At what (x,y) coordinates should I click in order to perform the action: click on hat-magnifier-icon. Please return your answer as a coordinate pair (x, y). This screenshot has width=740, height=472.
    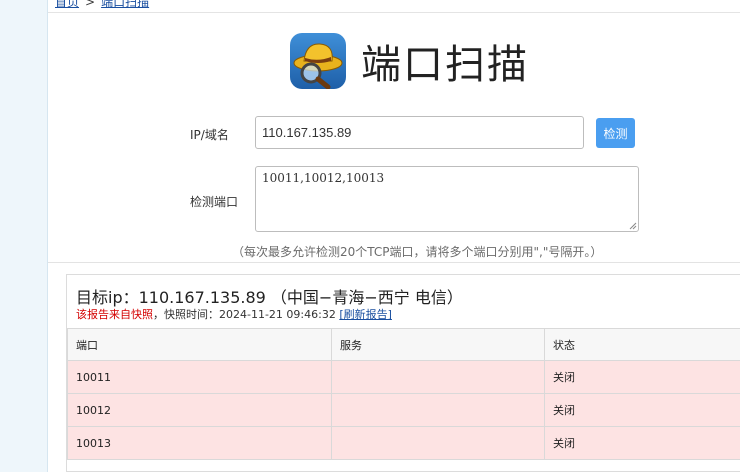
    Looking at the image, I should click on (318, 61).